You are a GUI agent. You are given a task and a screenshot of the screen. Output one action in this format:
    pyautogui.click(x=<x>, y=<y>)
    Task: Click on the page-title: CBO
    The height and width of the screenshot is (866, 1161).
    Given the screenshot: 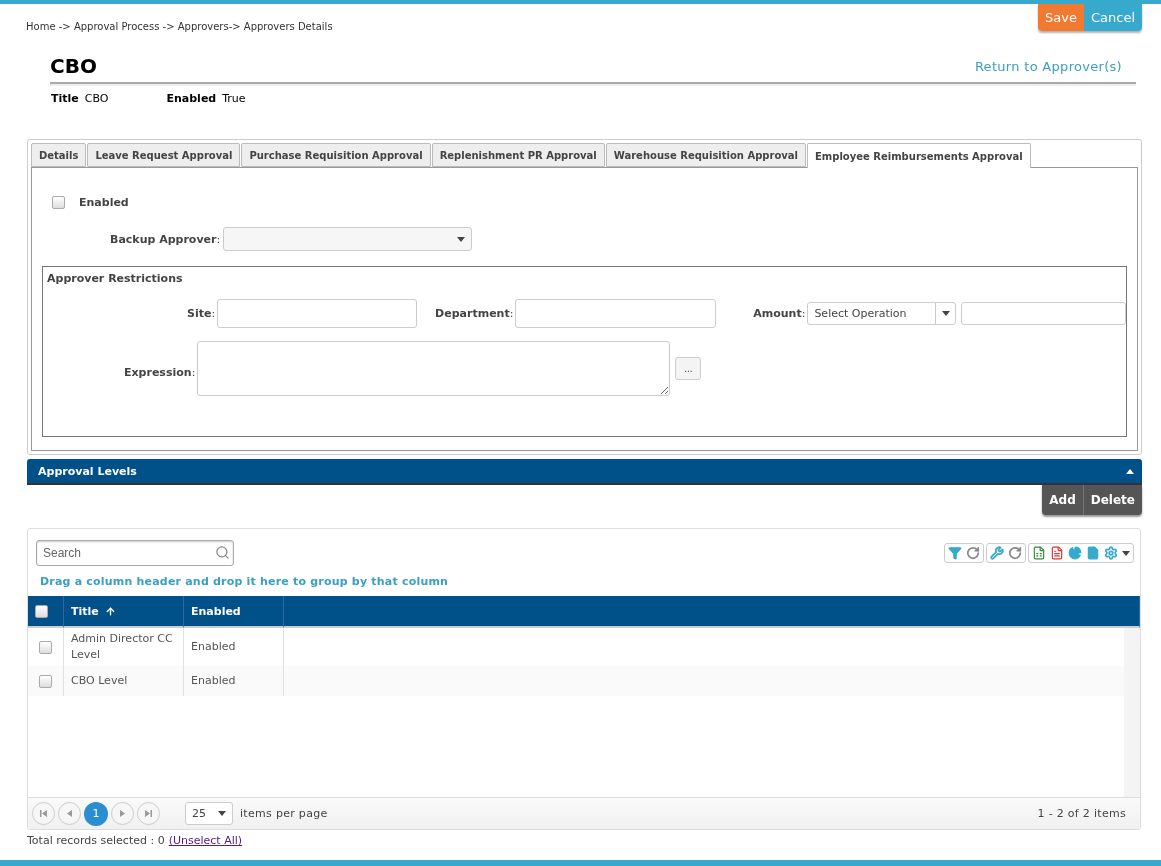 What is the action you would take?
    pyautogui.click(x=73, y=66)
    